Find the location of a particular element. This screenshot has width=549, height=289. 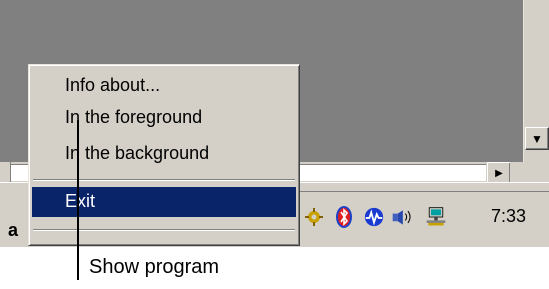

scrollbar-corner is located at coordinates (529, 172).